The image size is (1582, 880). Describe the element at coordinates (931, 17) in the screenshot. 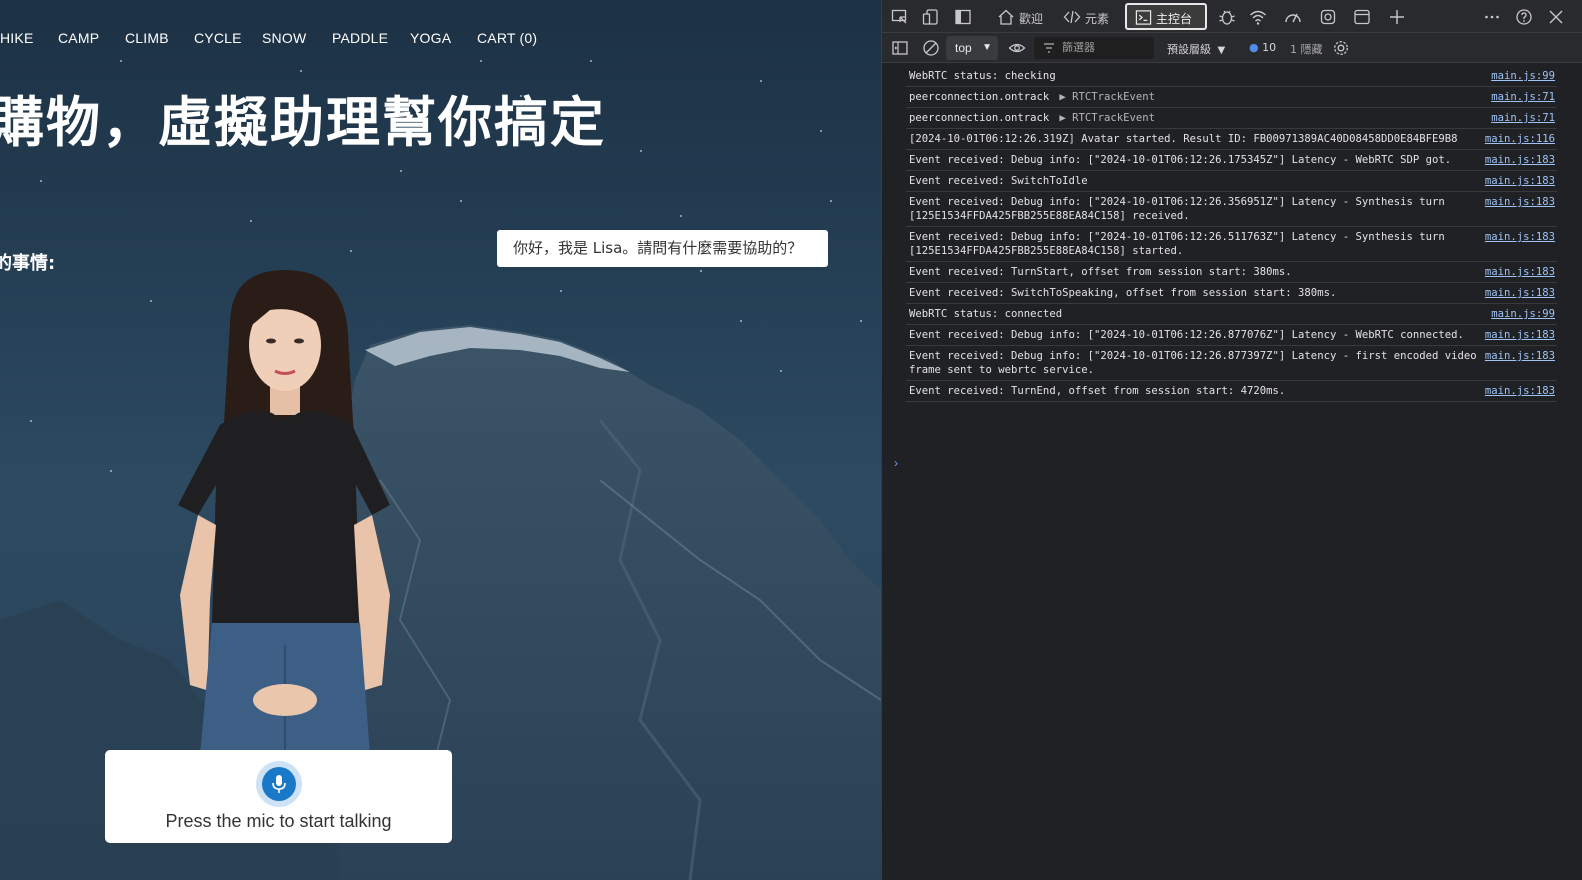

I see `device-emulation-icon` at that location.